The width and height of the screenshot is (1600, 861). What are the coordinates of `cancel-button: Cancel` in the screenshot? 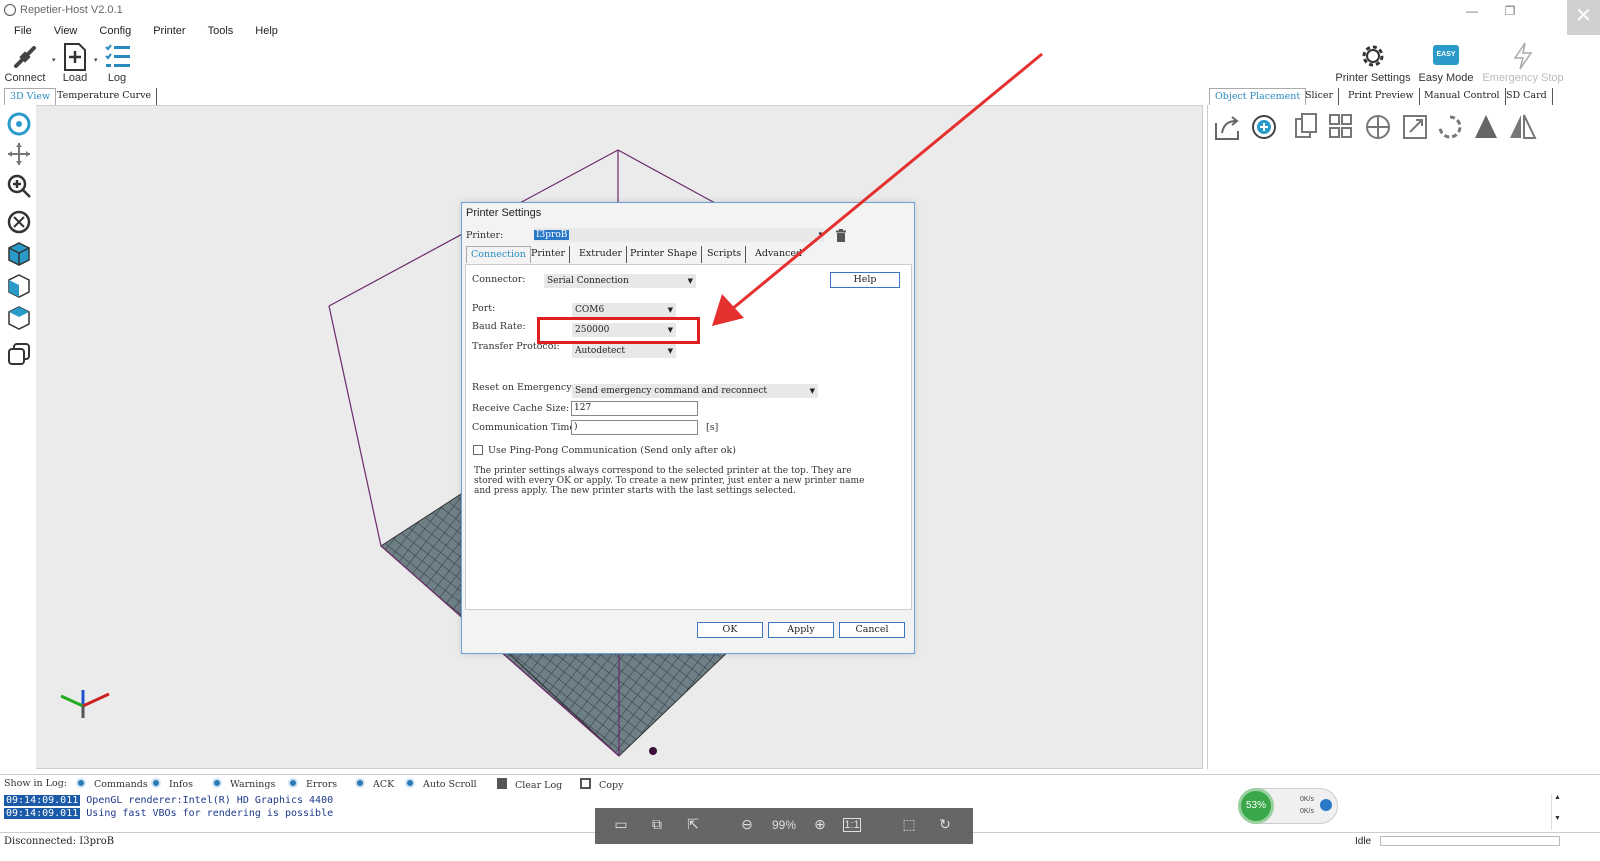 It's located at (872, 630).